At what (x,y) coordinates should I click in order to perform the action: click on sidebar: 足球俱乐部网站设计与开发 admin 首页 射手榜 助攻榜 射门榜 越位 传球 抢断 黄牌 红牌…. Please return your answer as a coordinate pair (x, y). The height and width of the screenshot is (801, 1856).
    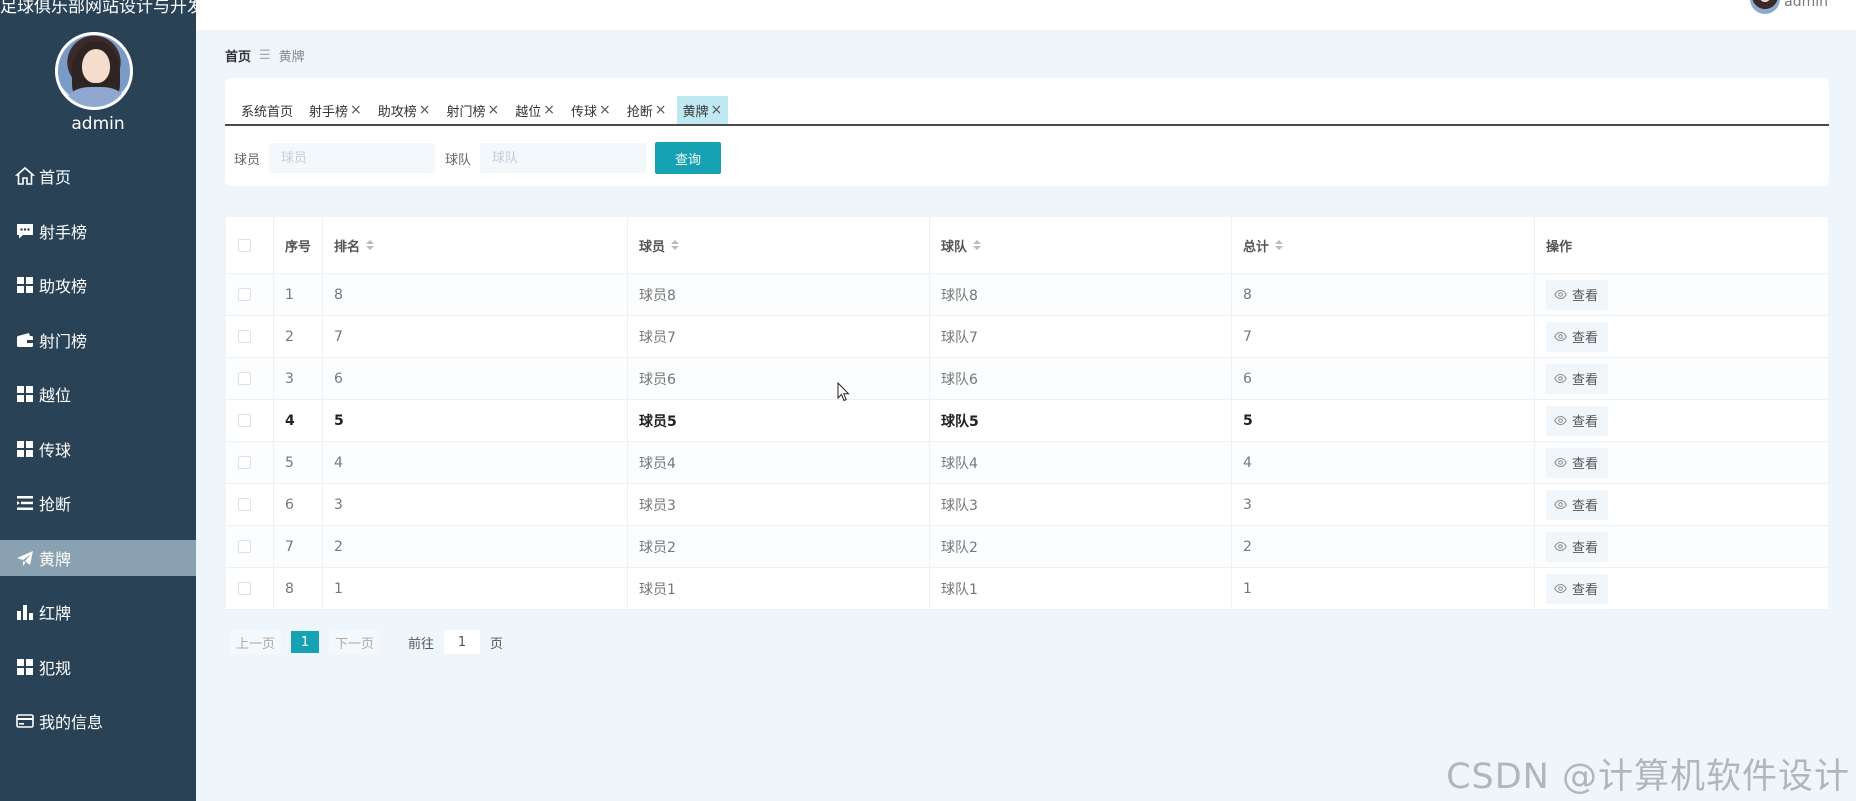
    Looking at the image, I should click on (98, 400).